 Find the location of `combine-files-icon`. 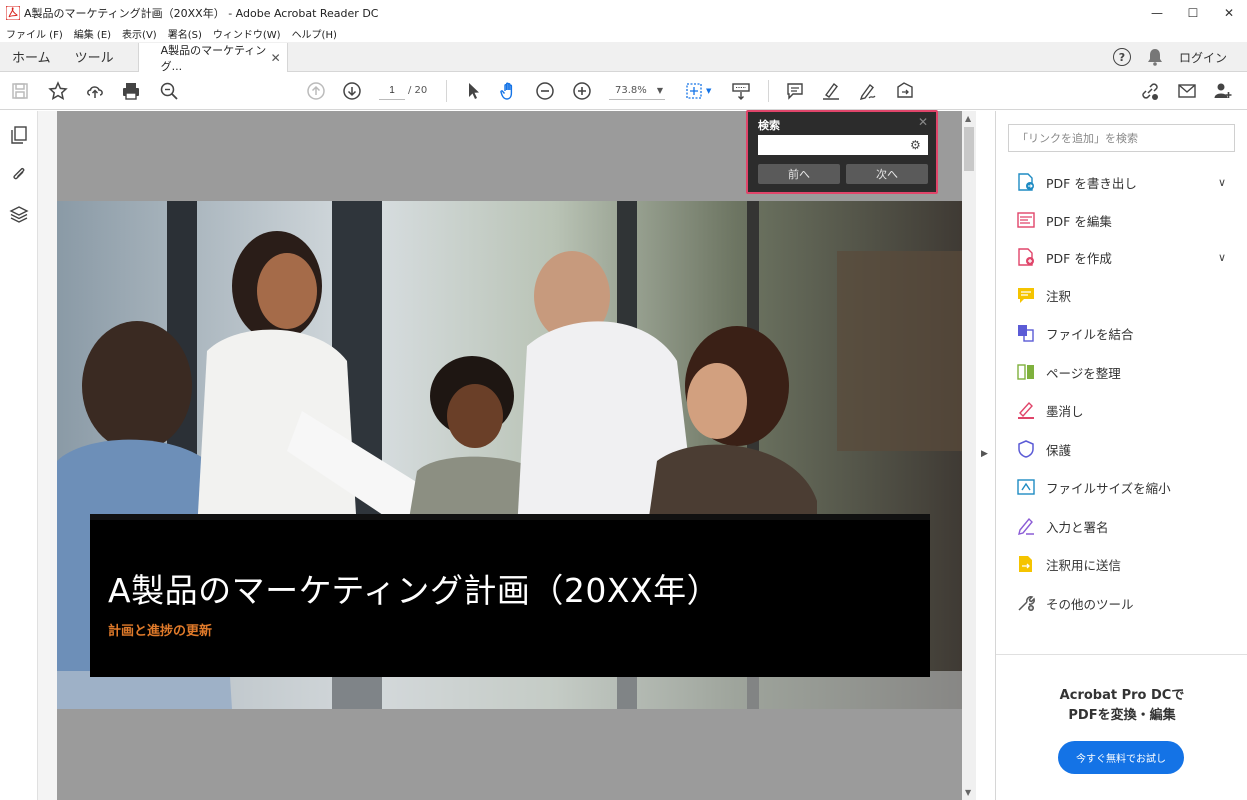

combine-files-icon is located at coordinates (1026, 333).